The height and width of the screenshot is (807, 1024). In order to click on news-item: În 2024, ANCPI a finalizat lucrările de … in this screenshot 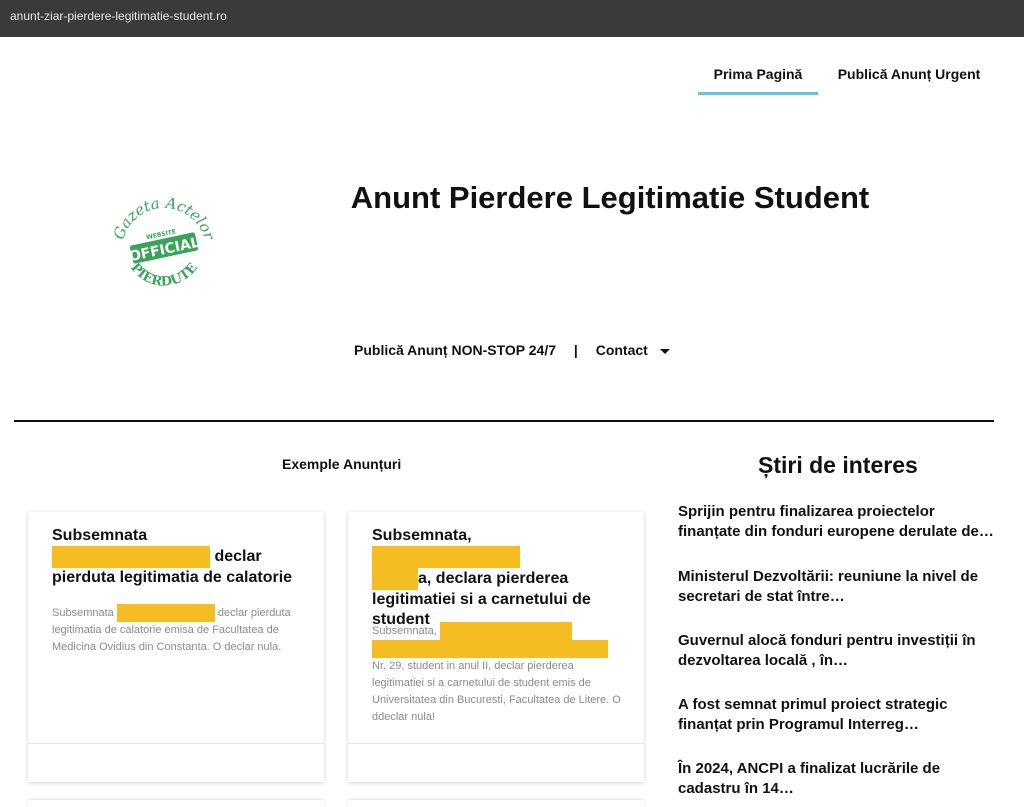, I will do `click(838, 779)`.